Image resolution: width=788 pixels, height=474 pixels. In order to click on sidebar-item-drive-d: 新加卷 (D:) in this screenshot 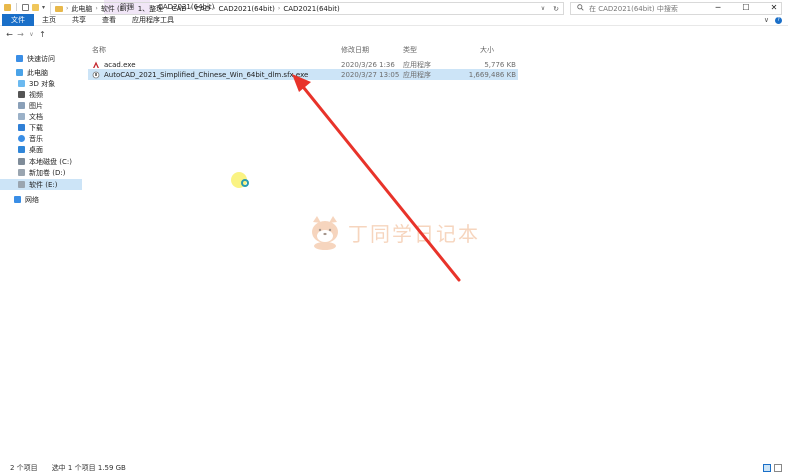, I will do `click(41, 172)`.